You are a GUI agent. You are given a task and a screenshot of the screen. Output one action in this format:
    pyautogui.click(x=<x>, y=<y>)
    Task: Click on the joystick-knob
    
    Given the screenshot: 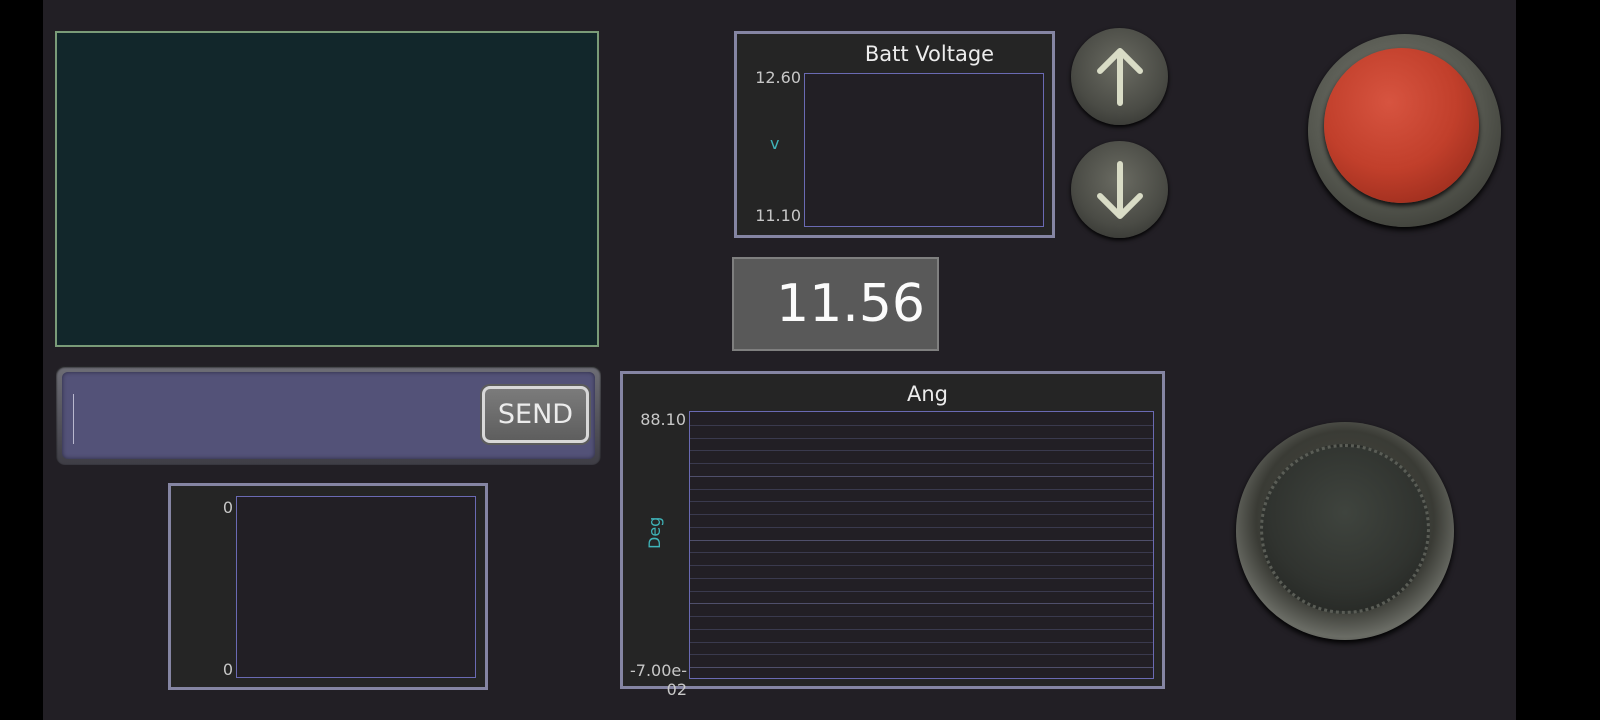 What is the action you would take?
    pyautogui.click(x=1345, y=531)
    